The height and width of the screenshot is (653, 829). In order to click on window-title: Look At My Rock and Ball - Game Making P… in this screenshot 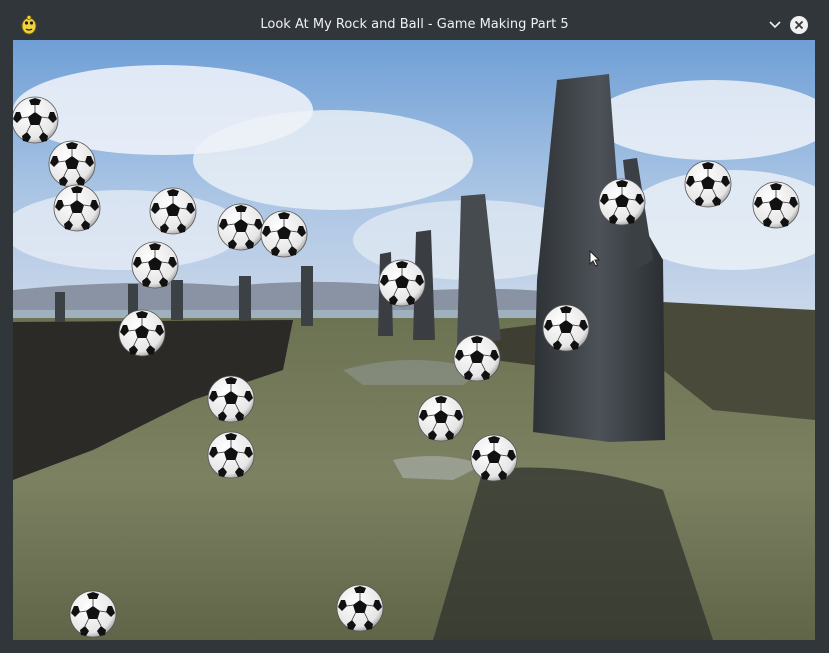, I will do `click(414, 24)`.